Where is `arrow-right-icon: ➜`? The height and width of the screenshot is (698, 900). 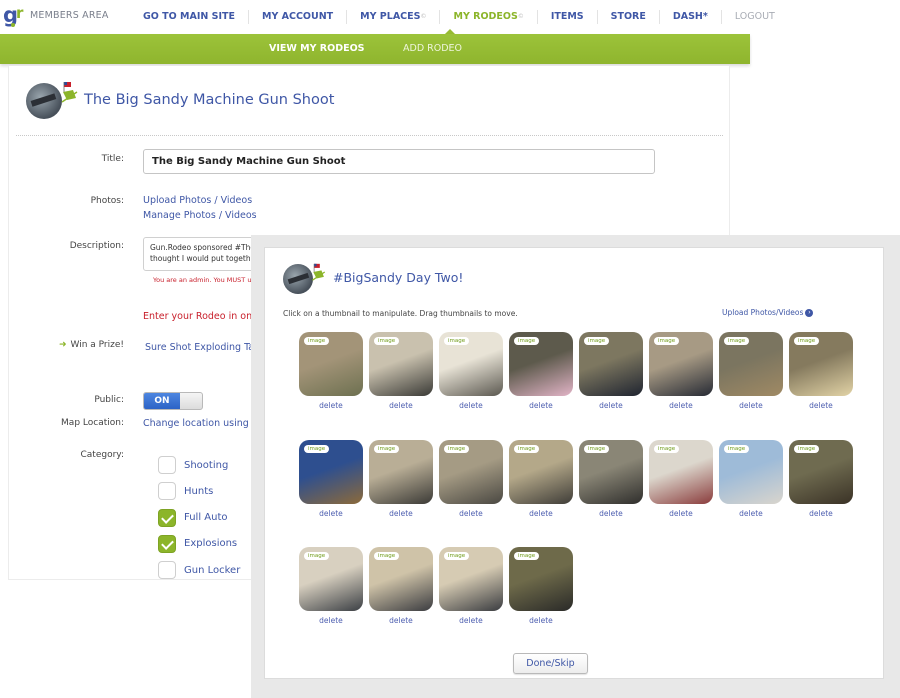
arrow-right-icon: ➜ is located at coordinates (62, 345).